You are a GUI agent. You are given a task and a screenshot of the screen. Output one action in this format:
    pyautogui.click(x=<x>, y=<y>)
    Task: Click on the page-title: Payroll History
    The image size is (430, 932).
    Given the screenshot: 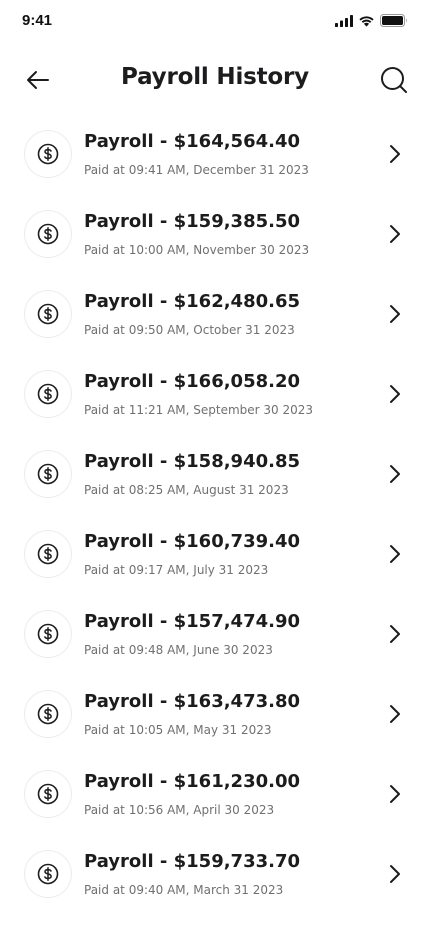 What is the action you would take?
    pyautogui.click(x=215, y=77)
    